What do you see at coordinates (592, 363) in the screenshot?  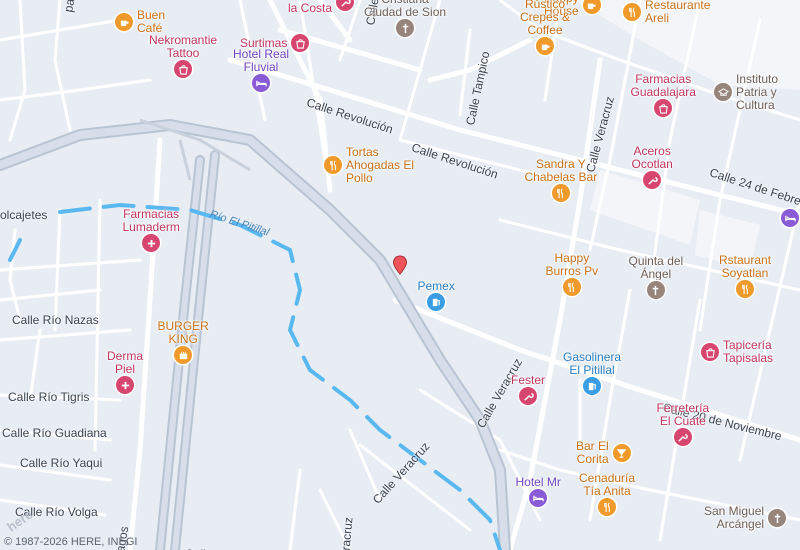 I see `poi-label: Gasolinera El Pitillal` at bounding box center [592, 363].